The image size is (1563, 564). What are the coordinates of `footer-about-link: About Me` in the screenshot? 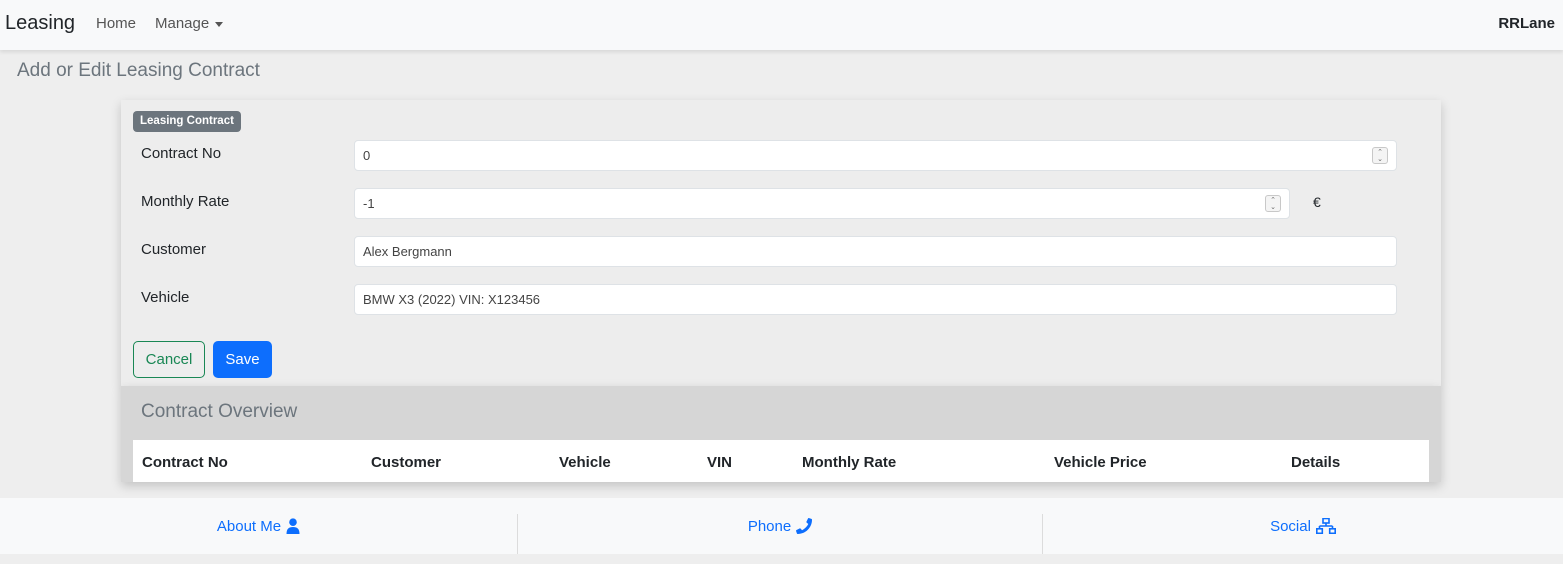 It's located at (258, 526).